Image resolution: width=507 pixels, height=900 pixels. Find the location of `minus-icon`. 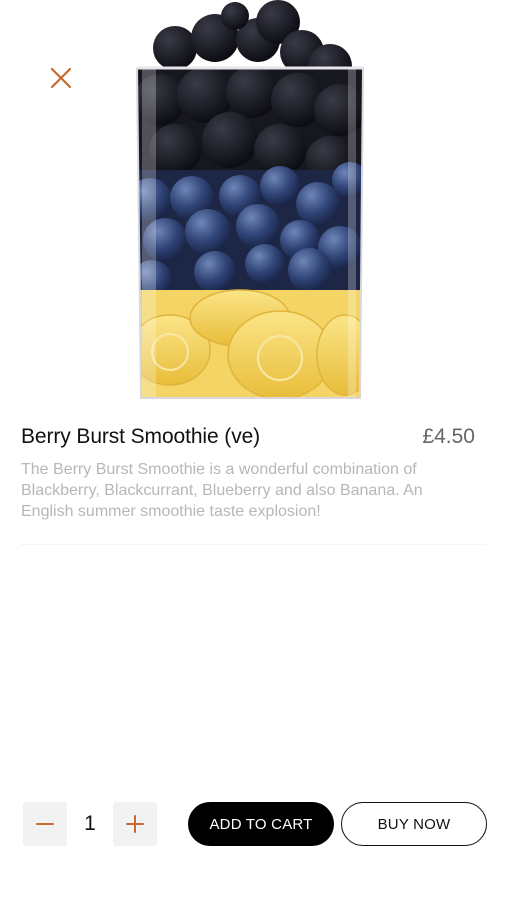

minus-icon is located at coordinates (45, 824).